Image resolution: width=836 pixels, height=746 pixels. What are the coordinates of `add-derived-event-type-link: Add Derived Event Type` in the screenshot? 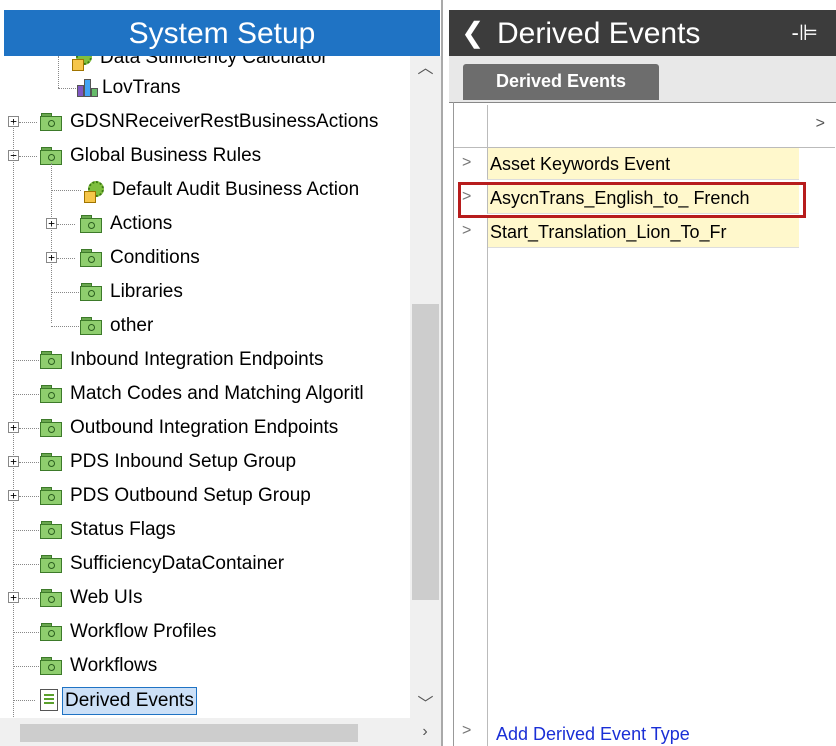 It's located at (593, 734).